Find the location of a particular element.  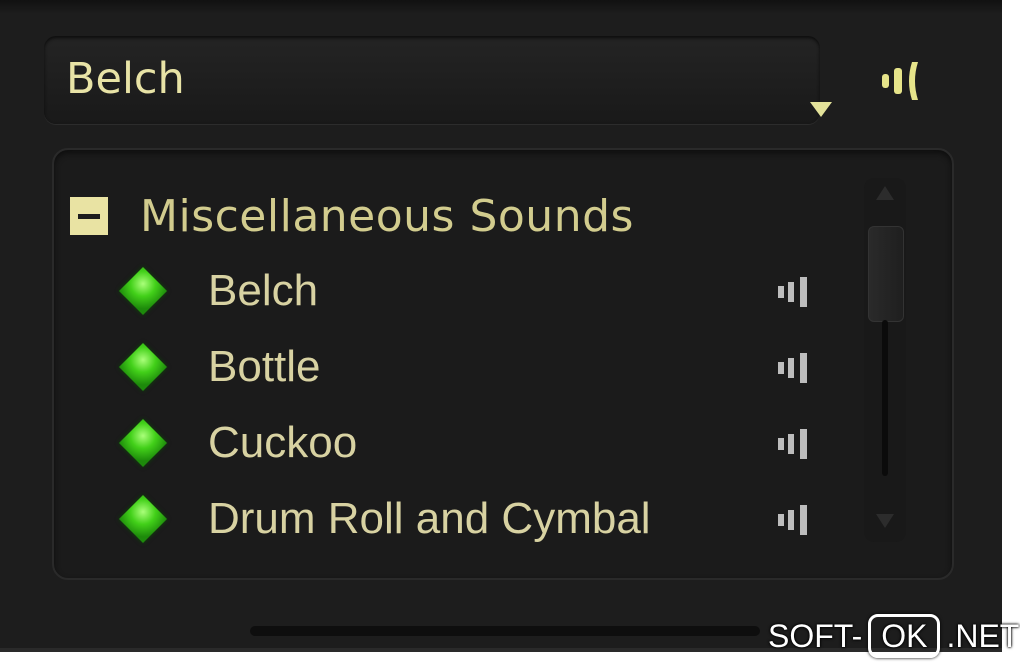

watermark-left: SOFT- is located at coordinates (815, 635).